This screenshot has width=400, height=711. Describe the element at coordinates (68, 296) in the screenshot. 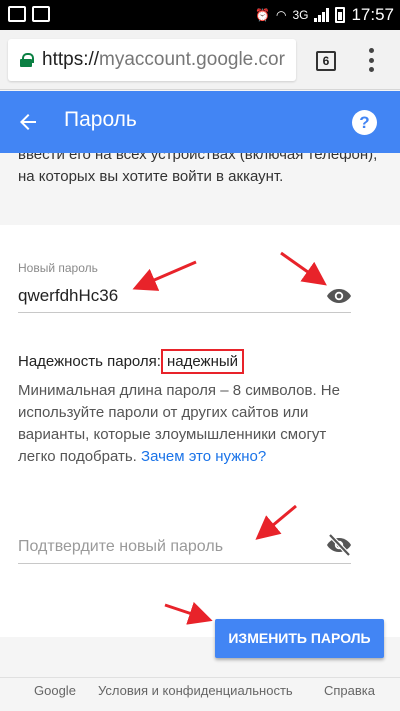

I see `new-password-input: qwerfdhHc36` at that location.